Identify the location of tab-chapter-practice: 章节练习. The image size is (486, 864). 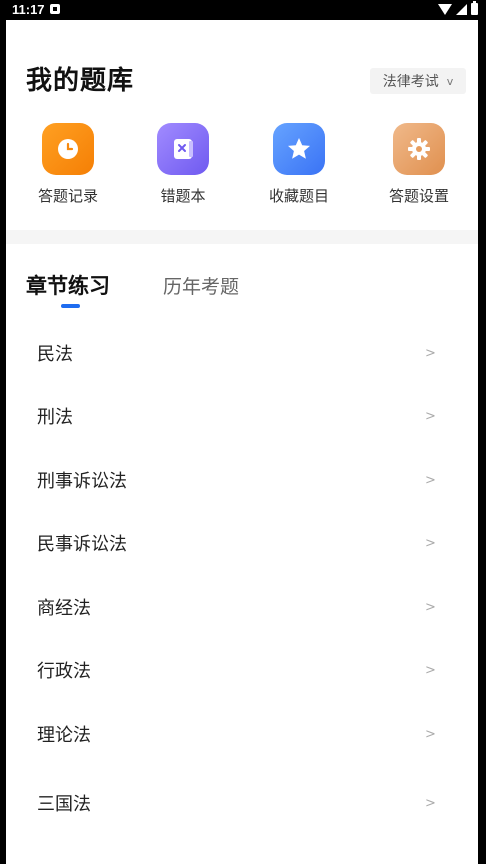
(68, 285).